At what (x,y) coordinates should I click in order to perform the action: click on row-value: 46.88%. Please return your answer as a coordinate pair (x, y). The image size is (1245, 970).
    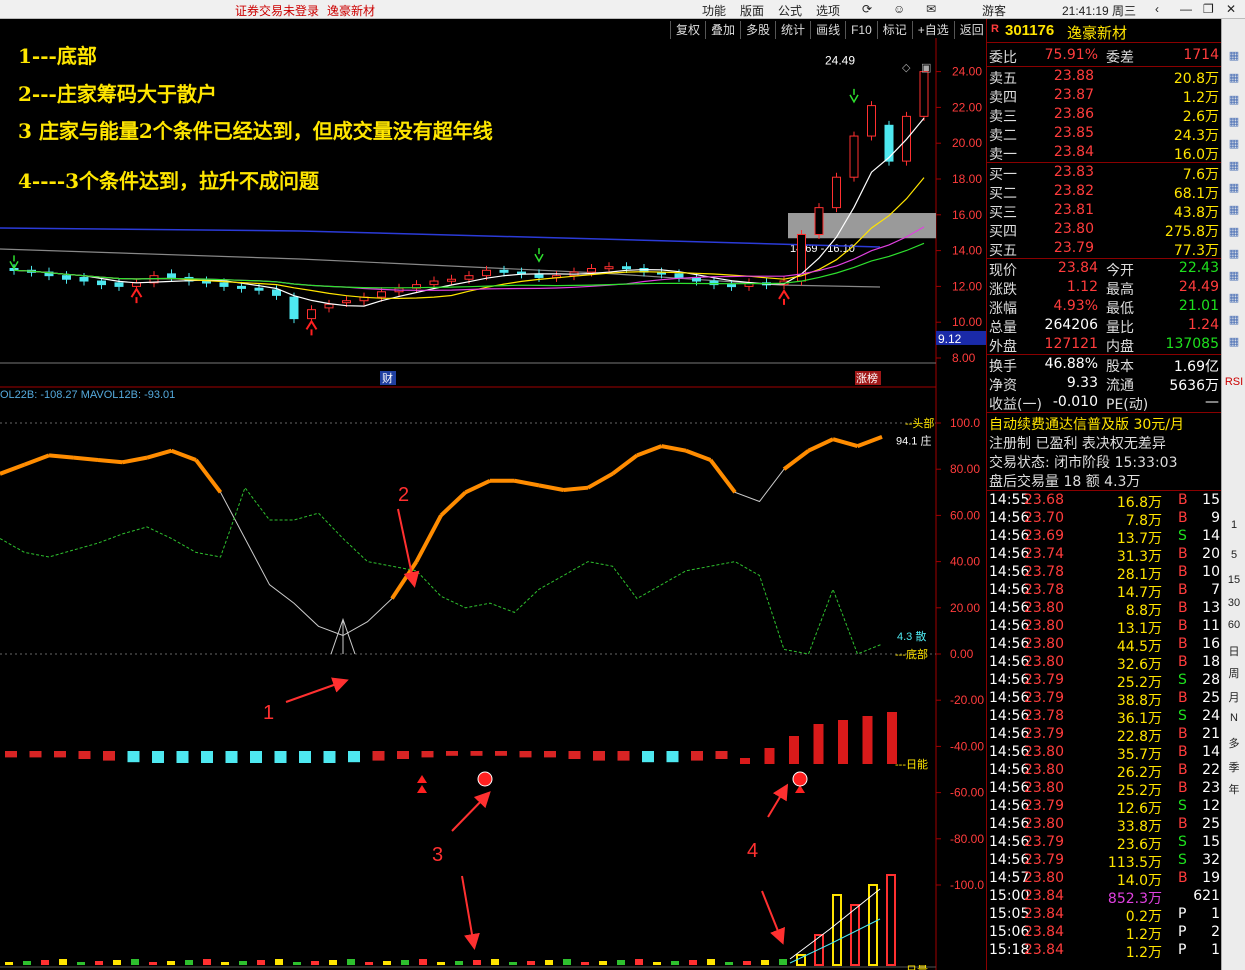
    Looking at the image, I should click on (1071, 364).